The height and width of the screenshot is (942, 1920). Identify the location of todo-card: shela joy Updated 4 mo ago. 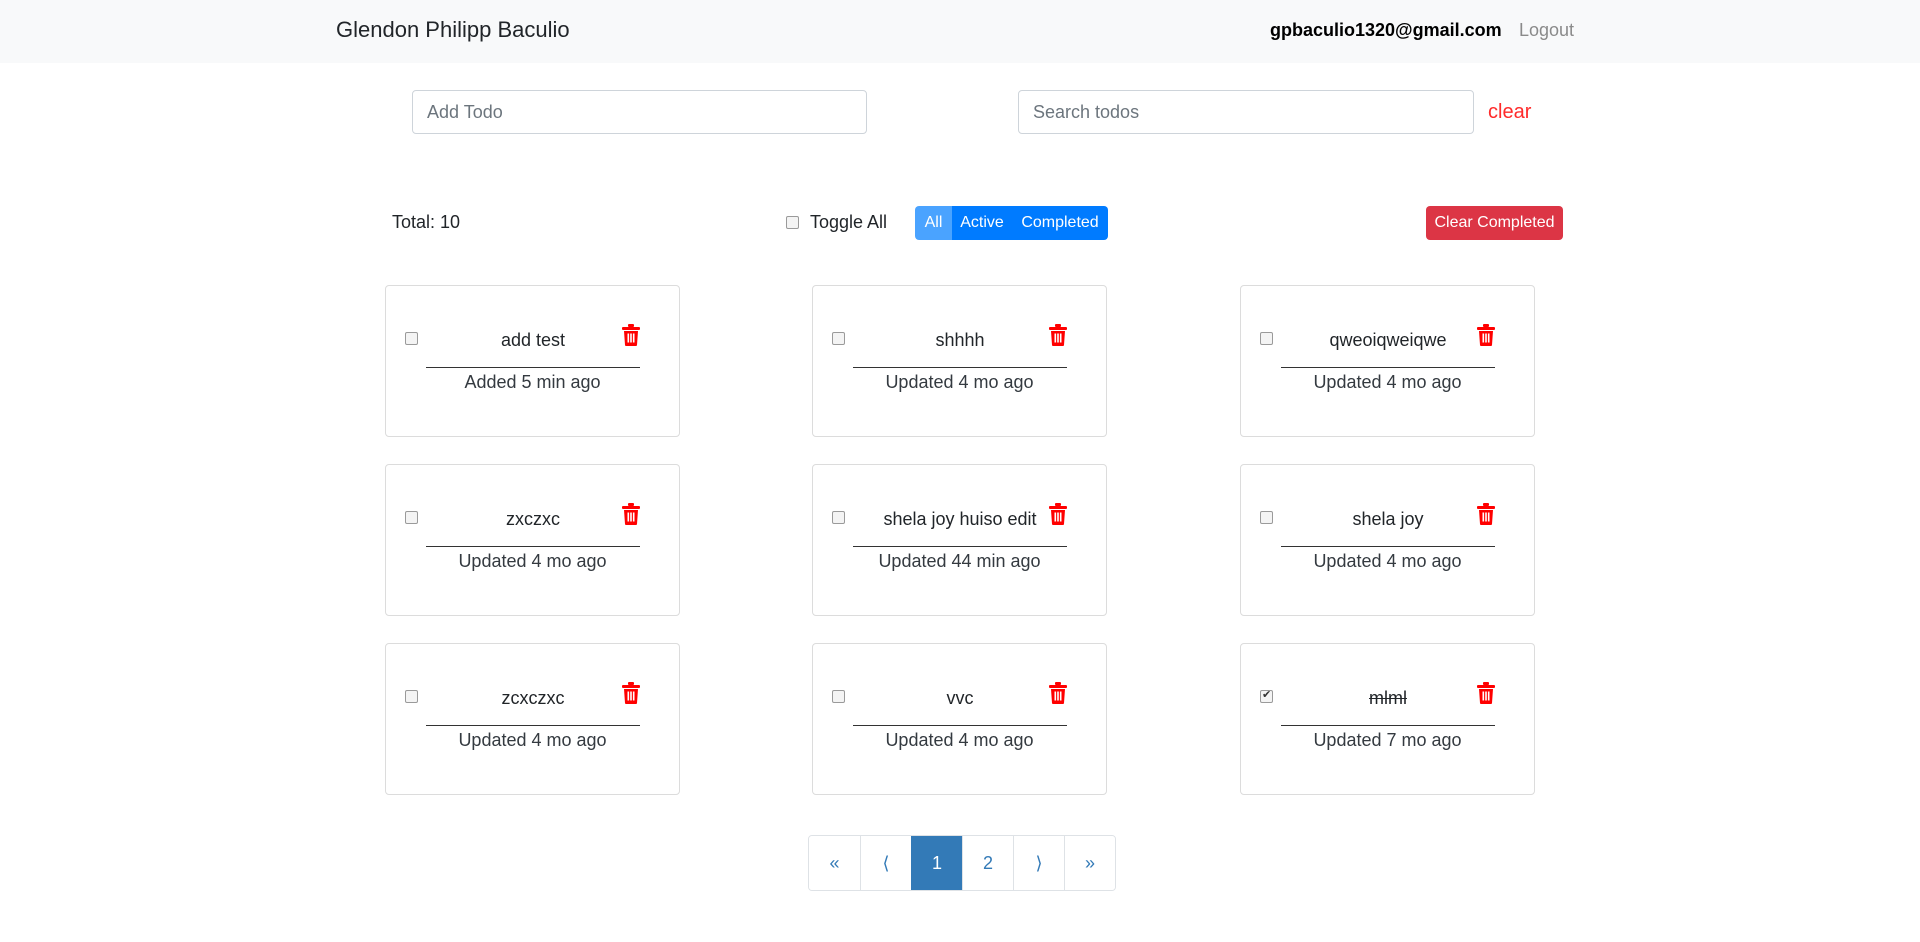
(1387, 540).